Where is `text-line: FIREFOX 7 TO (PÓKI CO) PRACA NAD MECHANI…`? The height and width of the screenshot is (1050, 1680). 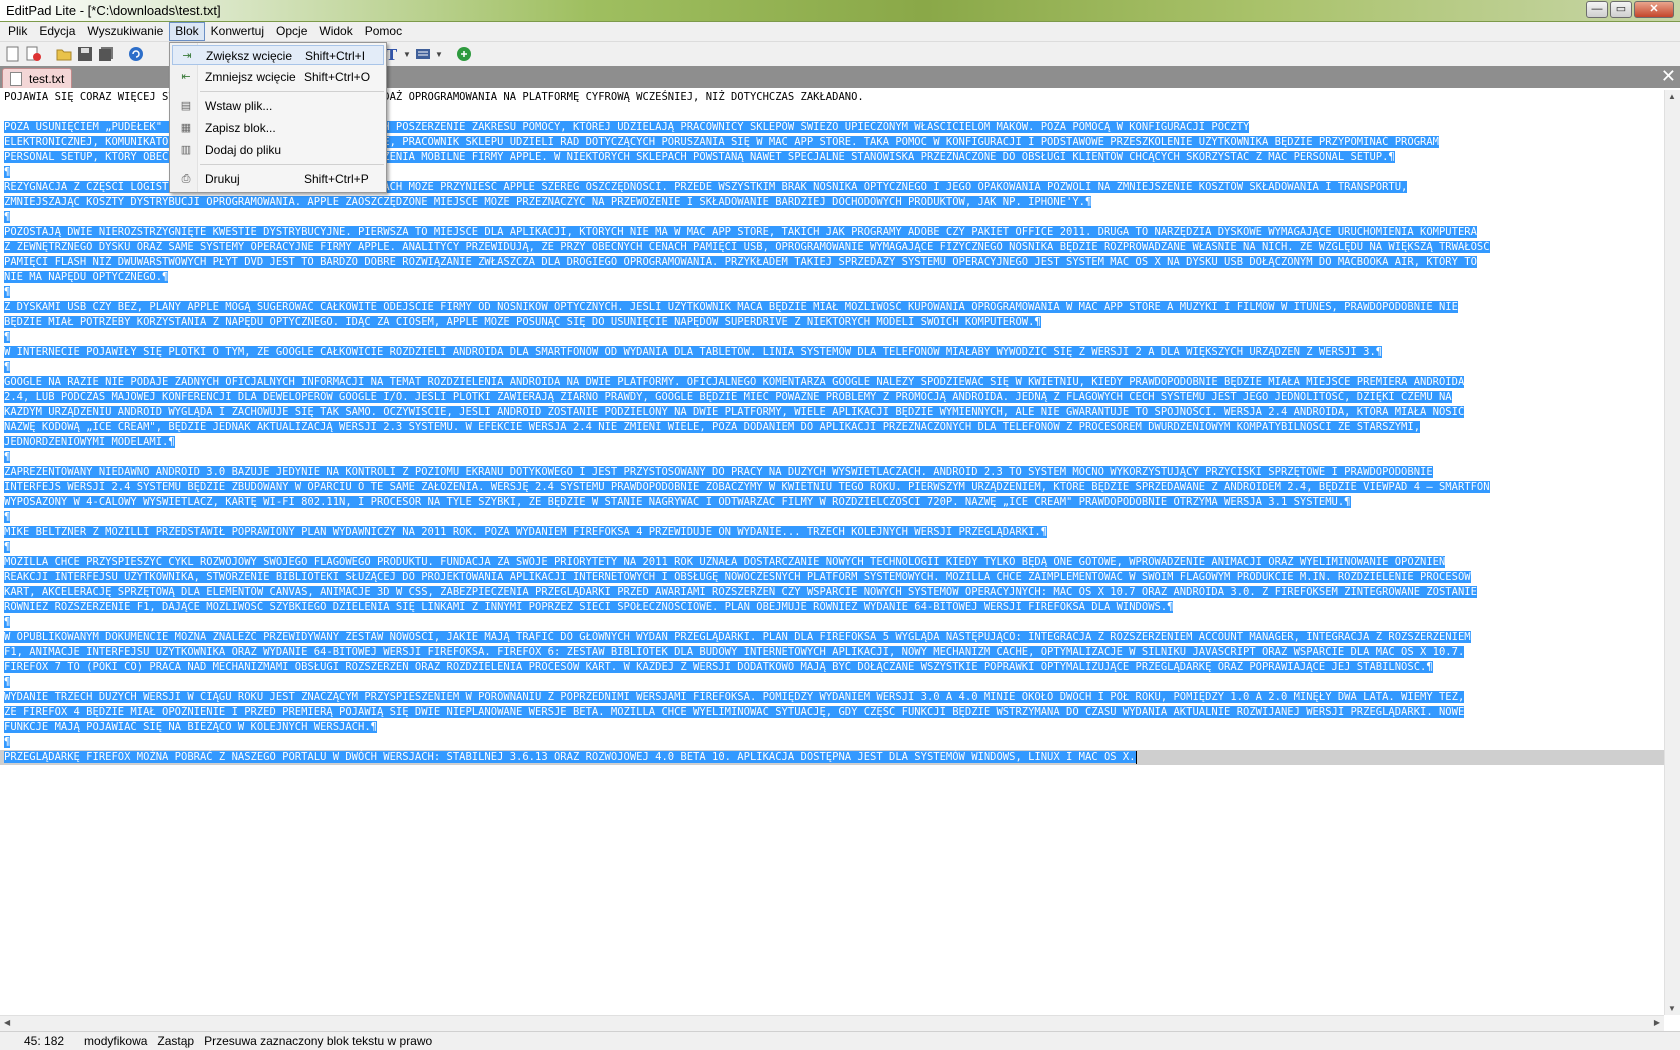 text-line: FIREFOX 7 TO (PÓKI CO) PRACA NAD MECHANI… is located at coordinates (832, 667).